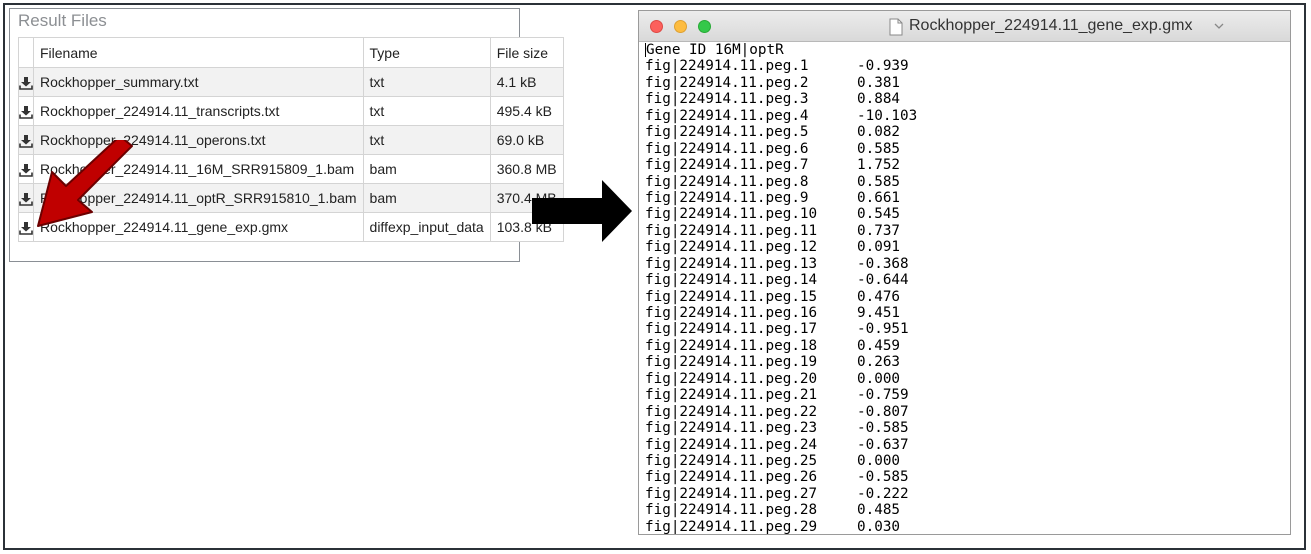 This screenshot has width=1311, height=554. What do you see at coordinates (879, 165) in the screenshot?
I see `expression-value: 1.752` at bounding box center [879, 165].